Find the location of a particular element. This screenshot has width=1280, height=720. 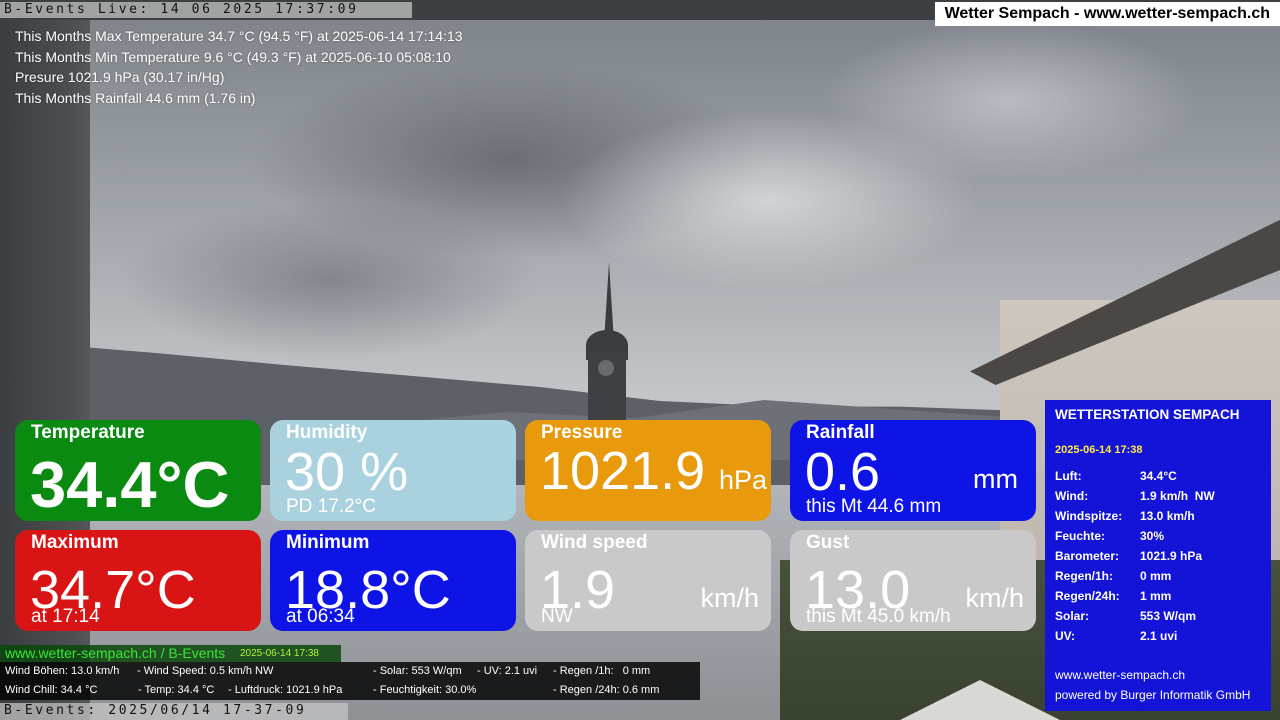

station-row-value: 13.0 km/h is located at coordinates (1167, 516).